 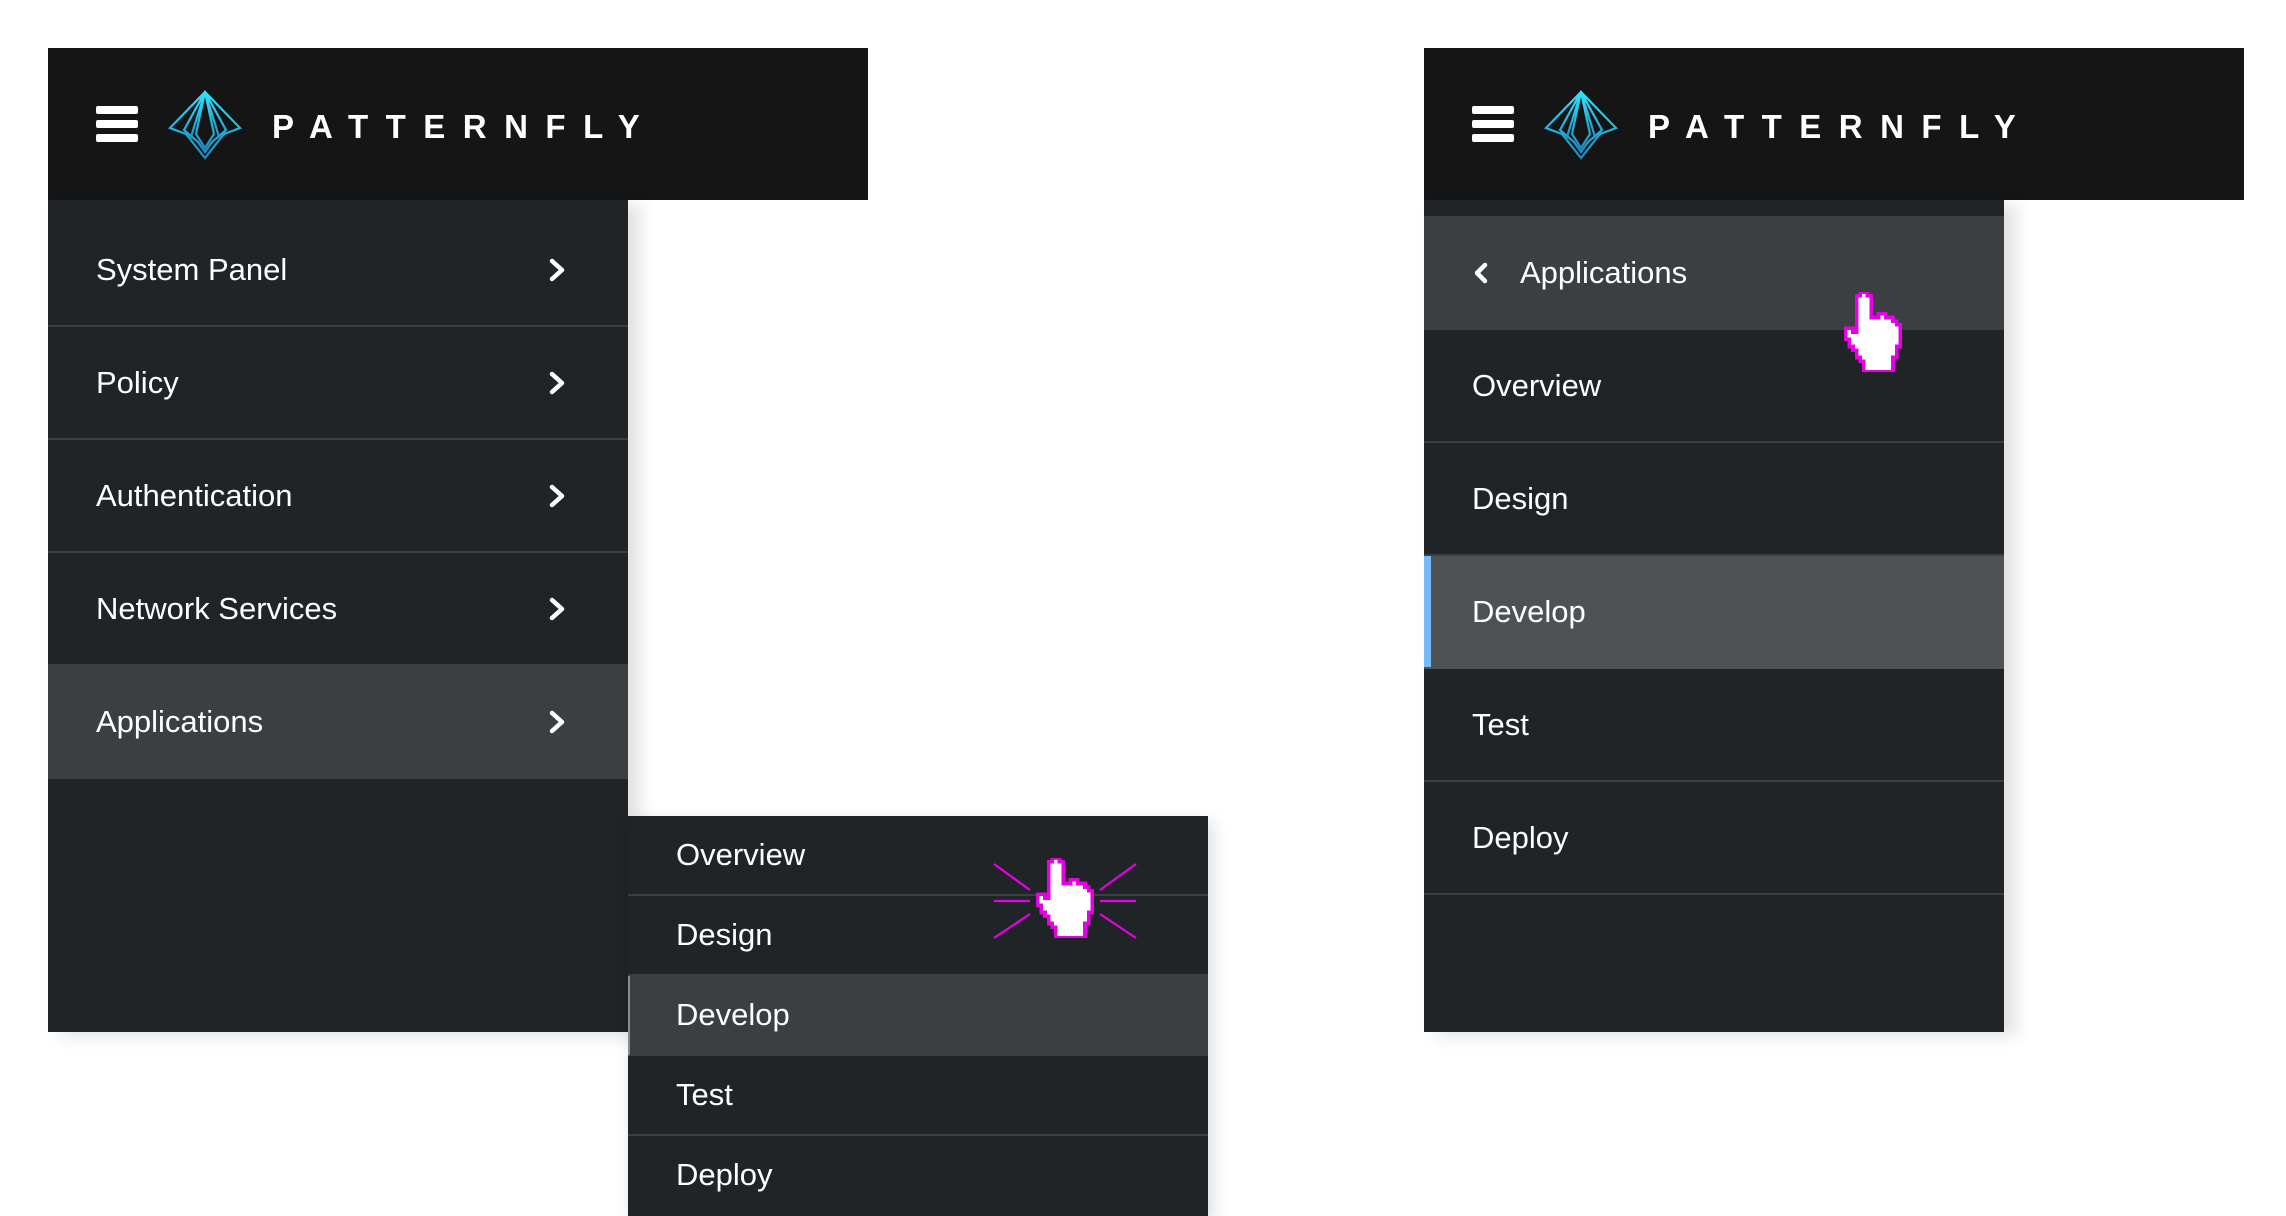 I want to click on nav-item-policy: Policy, so click(x=338, y=383).